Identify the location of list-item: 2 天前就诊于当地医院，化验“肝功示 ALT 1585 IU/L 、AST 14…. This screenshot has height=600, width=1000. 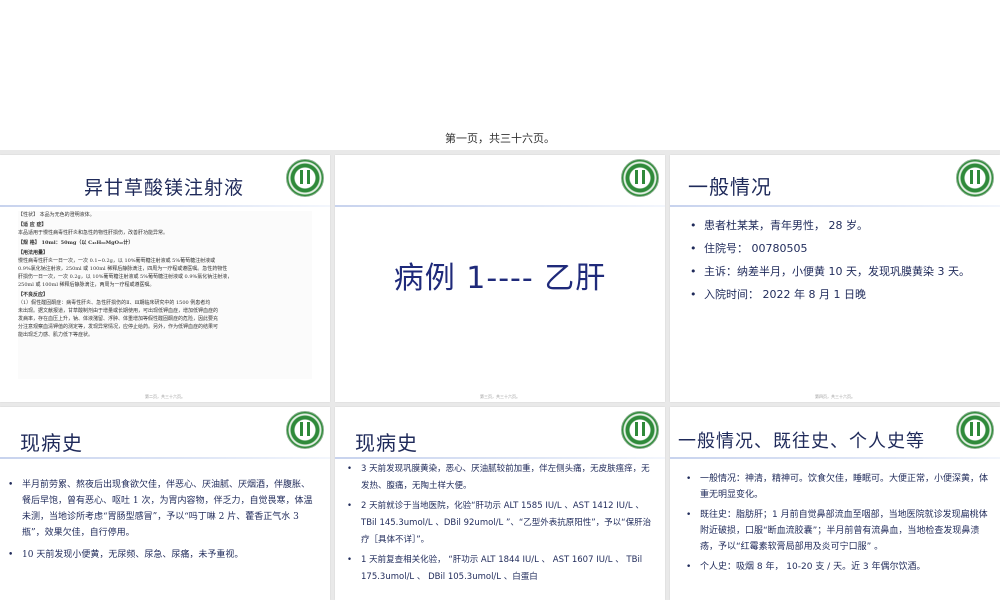
(502, 523).